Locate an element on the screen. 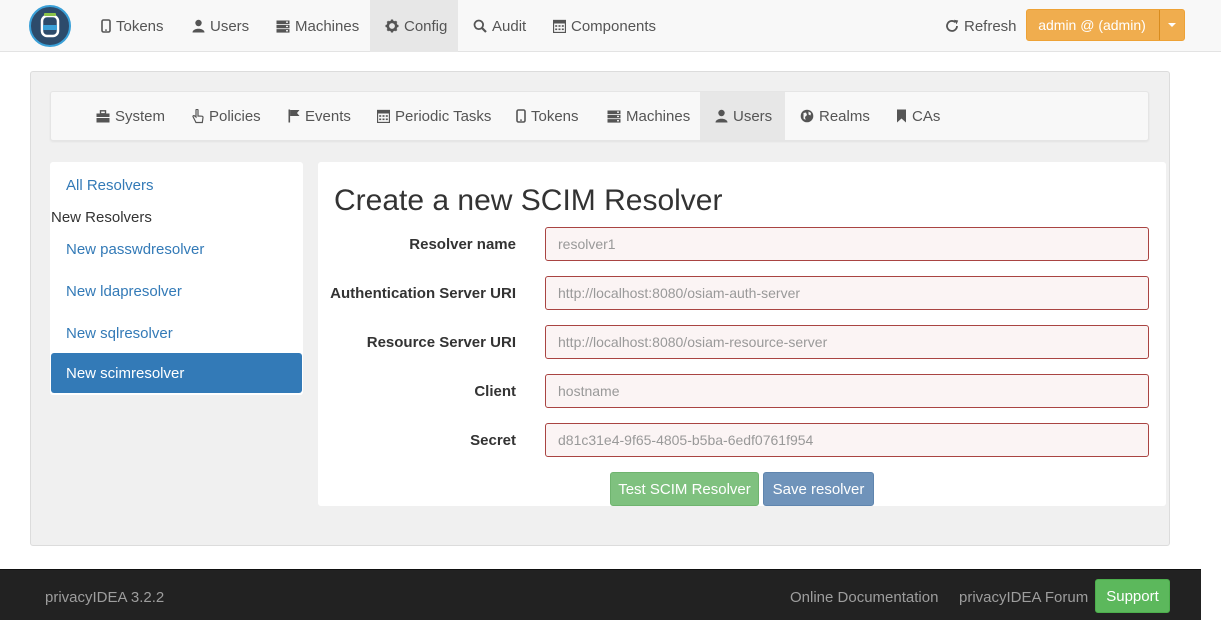 The width and height of the screenshot is (1221, 620). save-resolver-button: Save resolver is located at coordinates (818, 489).